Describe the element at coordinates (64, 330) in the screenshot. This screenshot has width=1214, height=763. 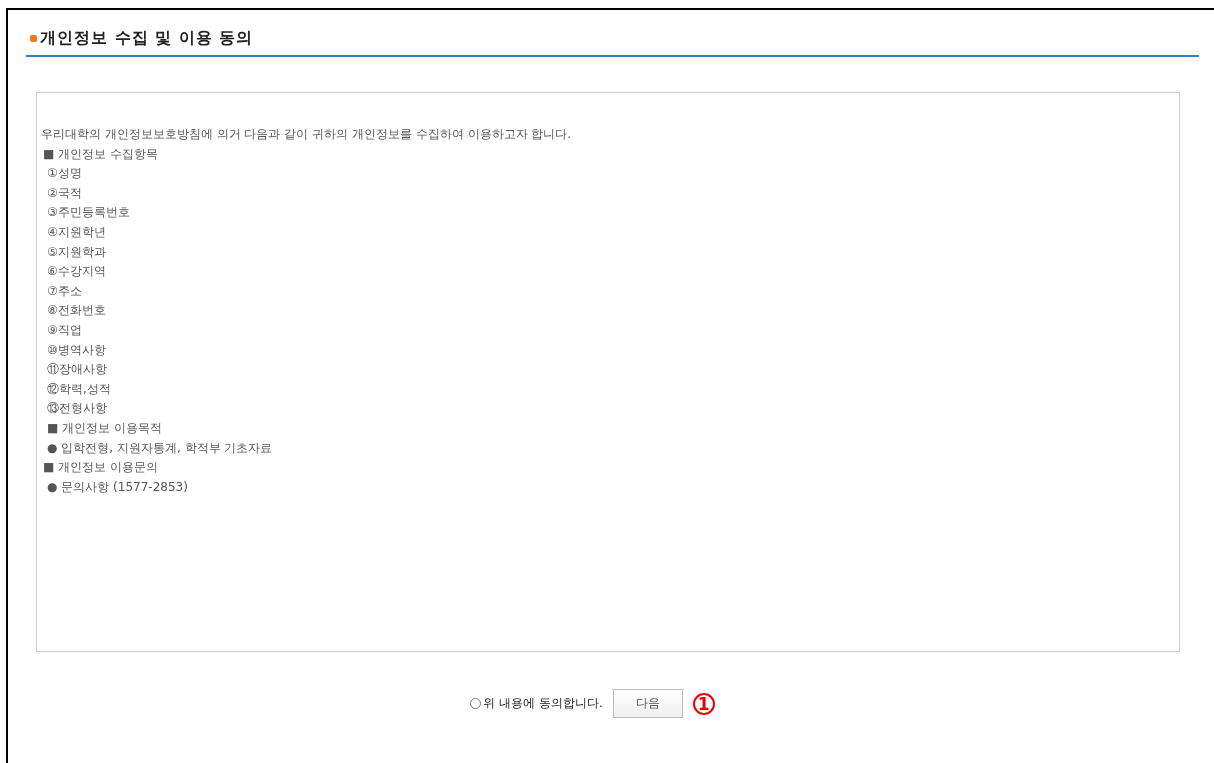
I see `terms-line: ⑨직업` at that location.